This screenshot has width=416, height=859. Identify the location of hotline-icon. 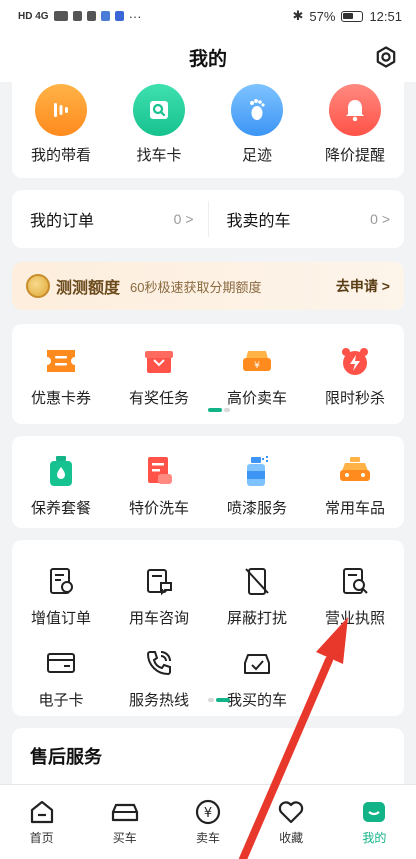
(159, 663).